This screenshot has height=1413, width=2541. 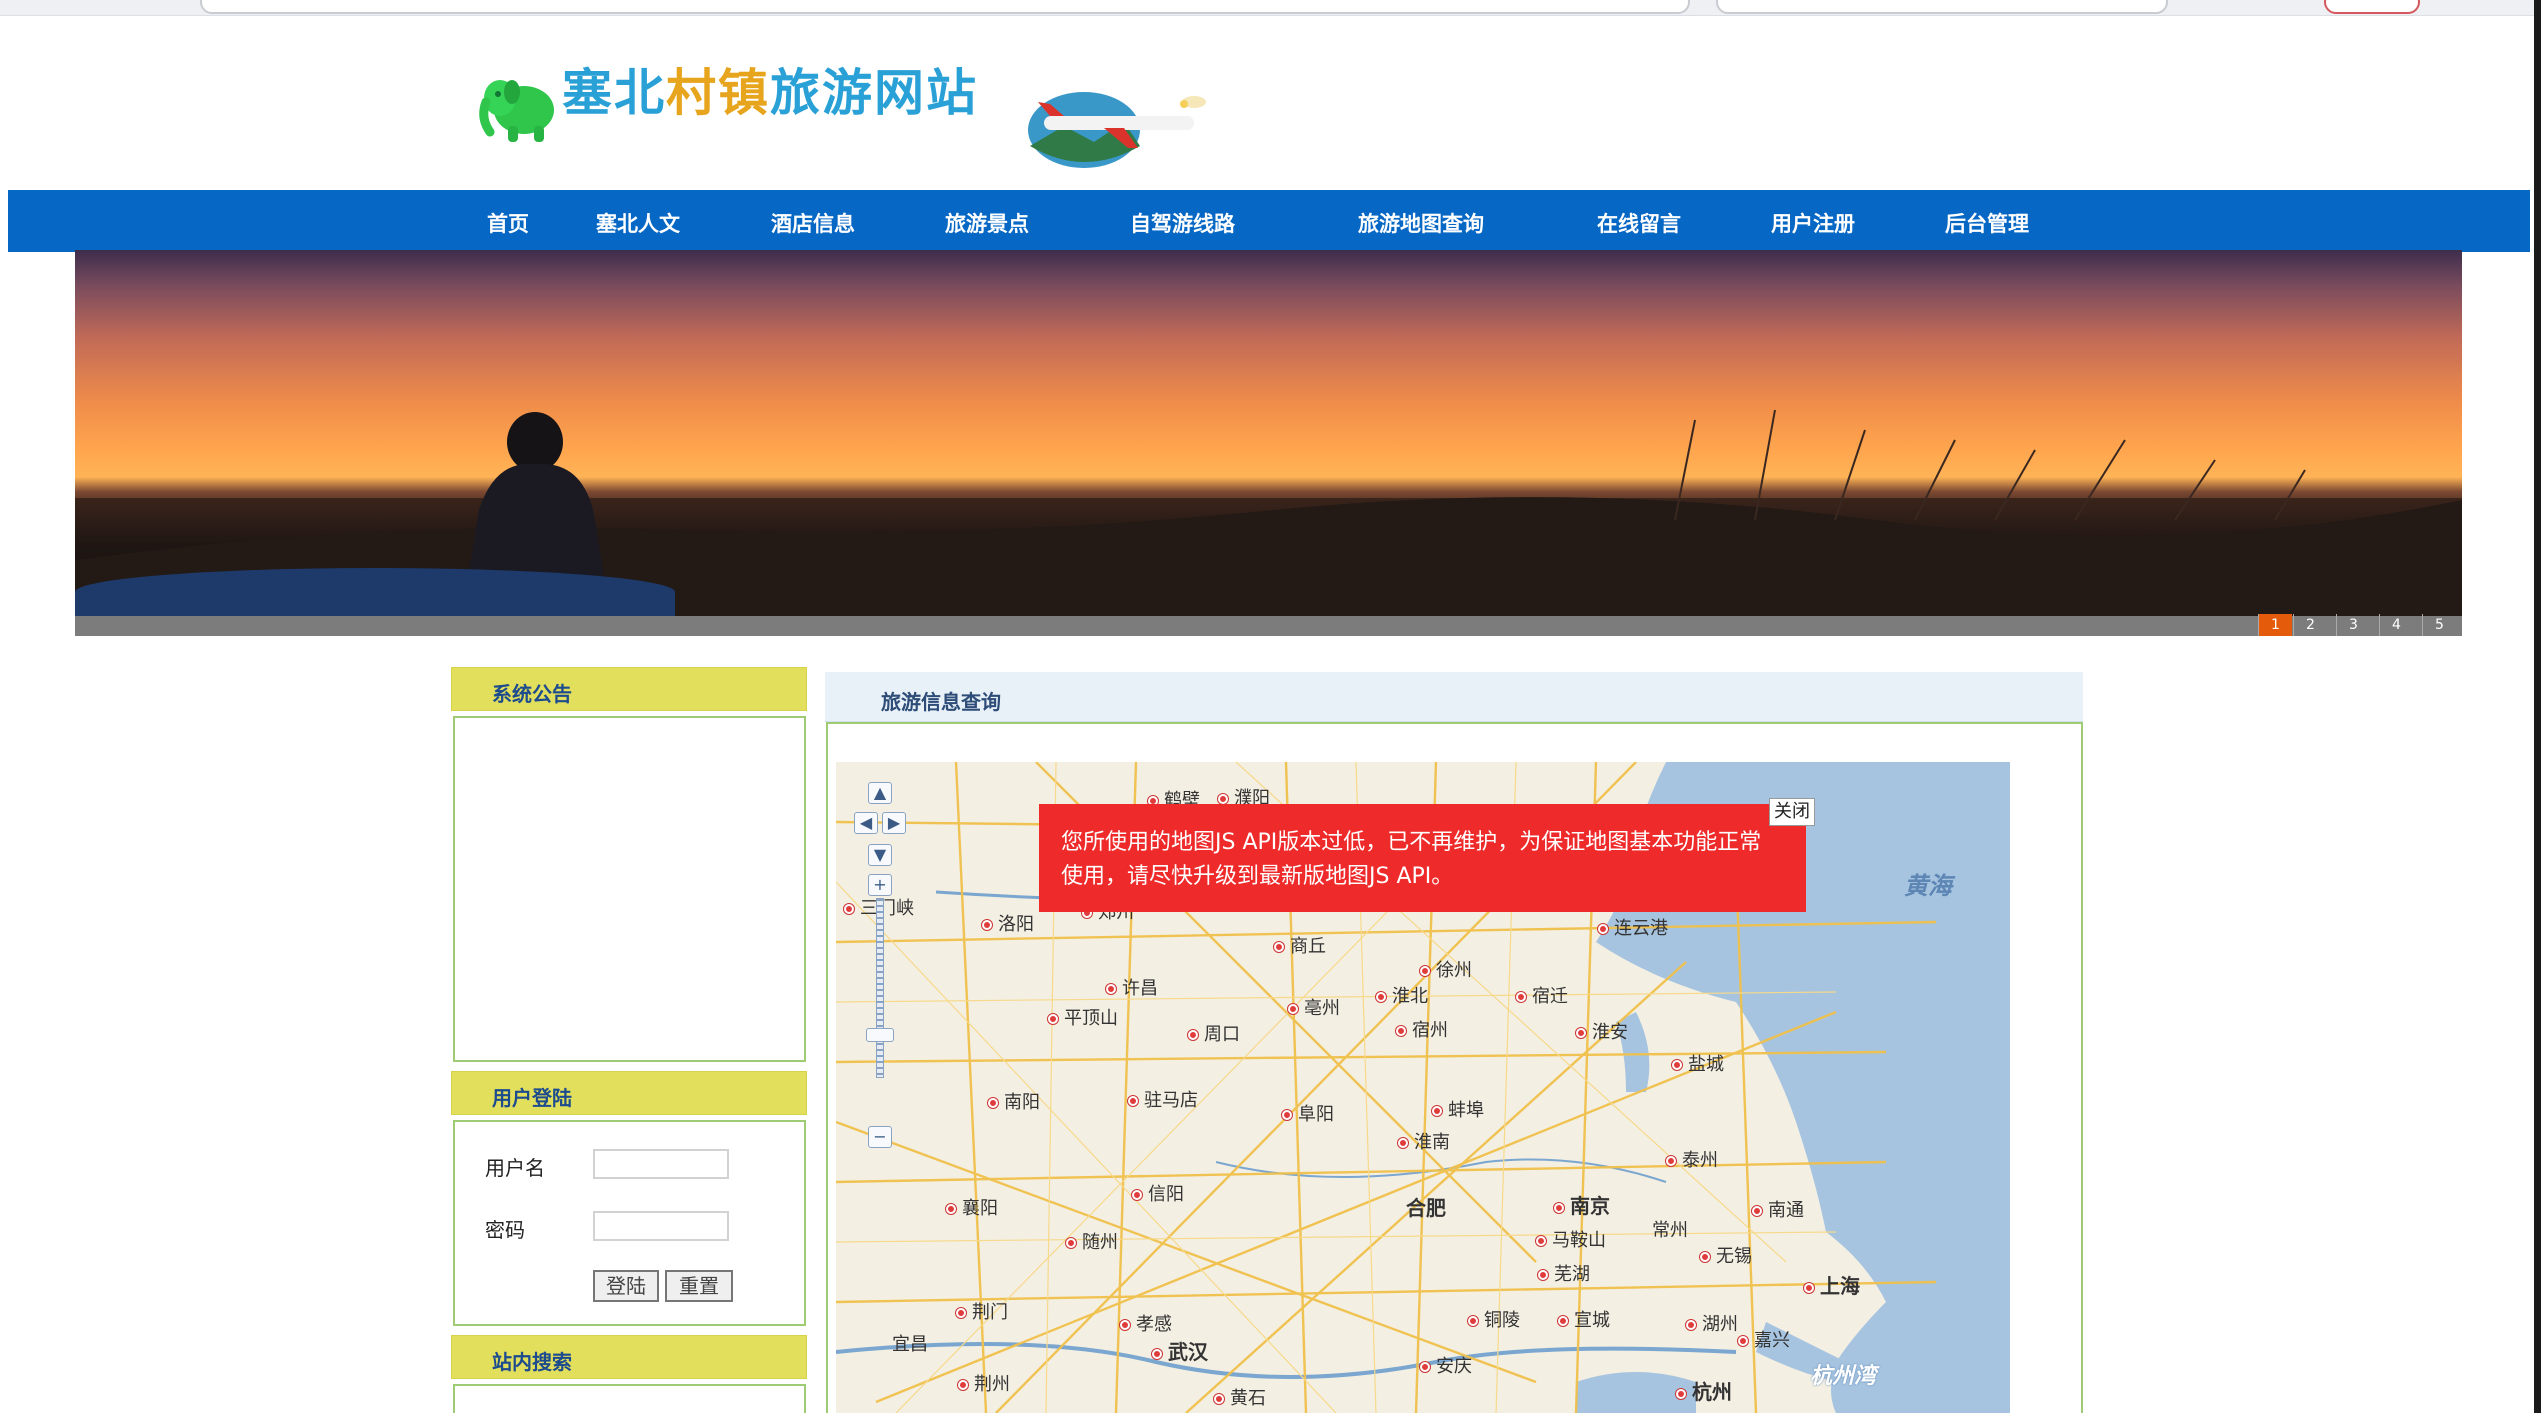 I want to click on site-search-header: 站内搜索, so click(x=629, y=1357).